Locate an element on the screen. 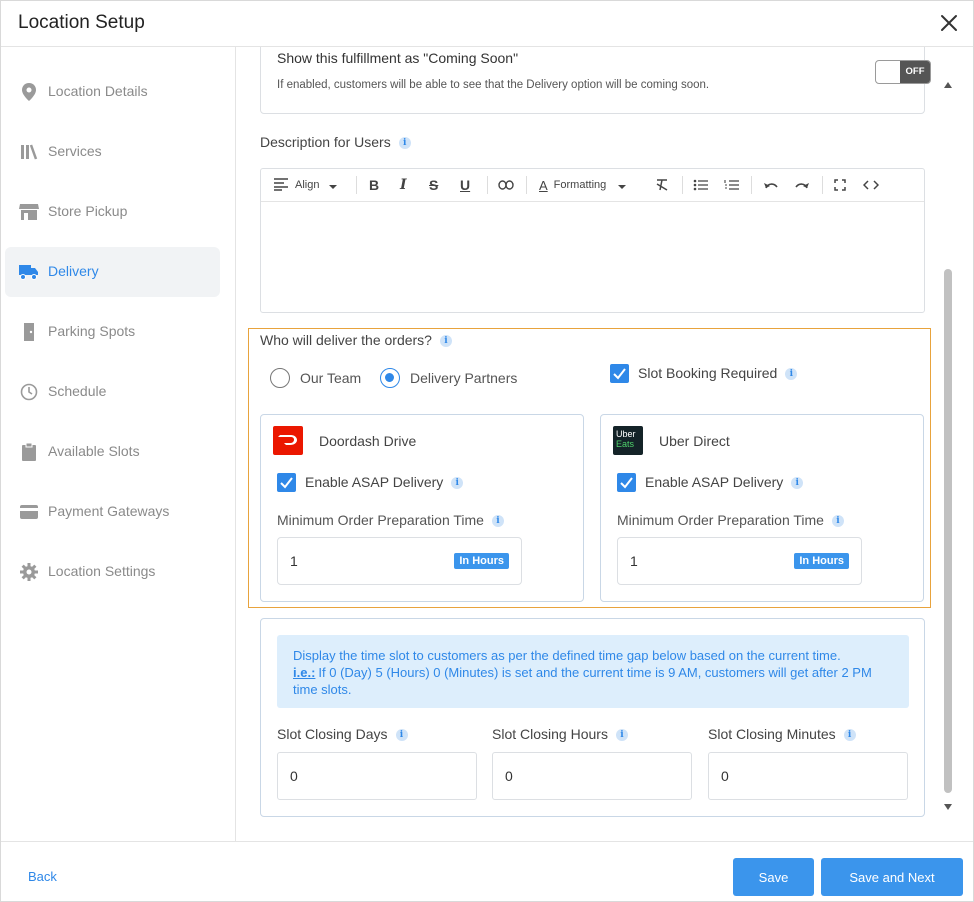 The image size is (974, 902). strikethrough-icon: S is located at coordinates (433, 185).